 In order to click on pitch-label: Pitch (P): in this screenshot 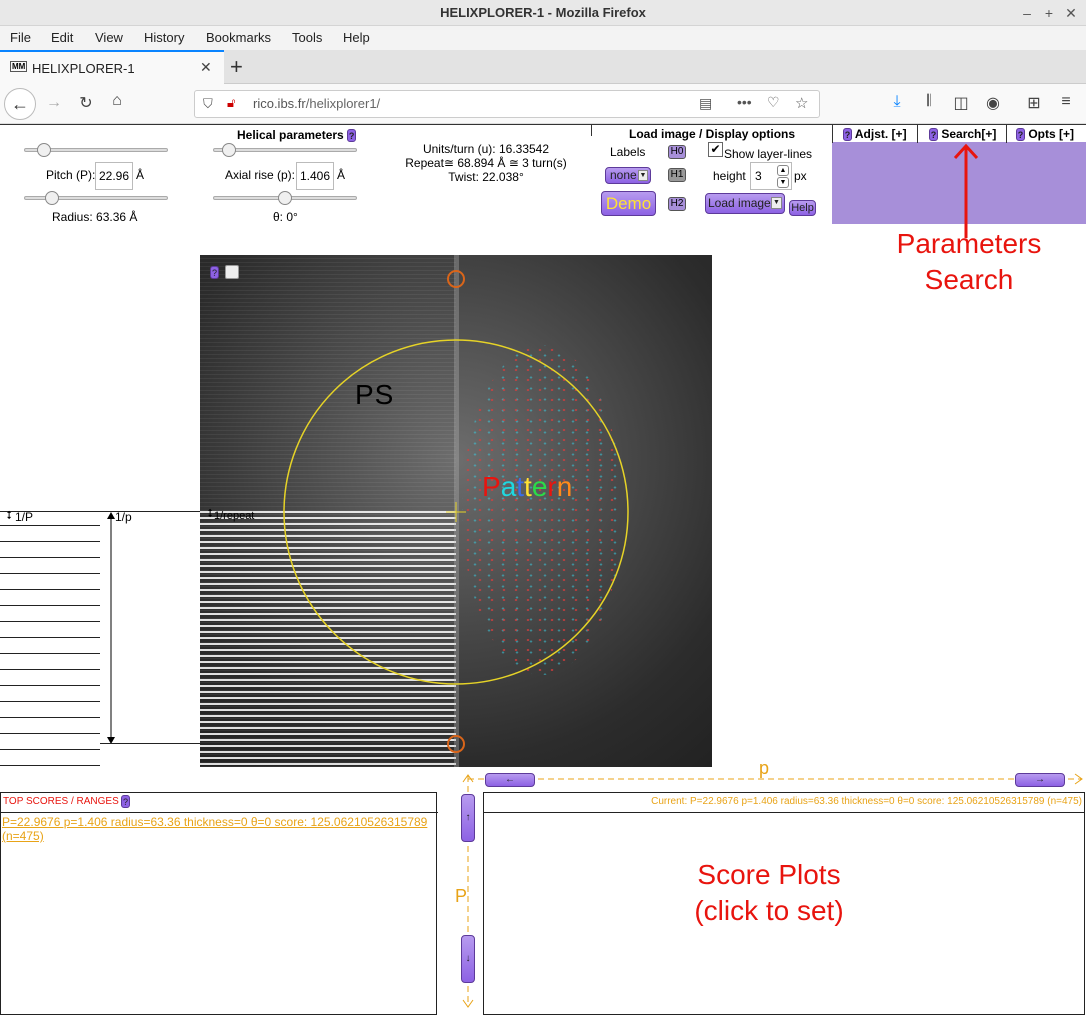, I will do `click(71, 175)`.